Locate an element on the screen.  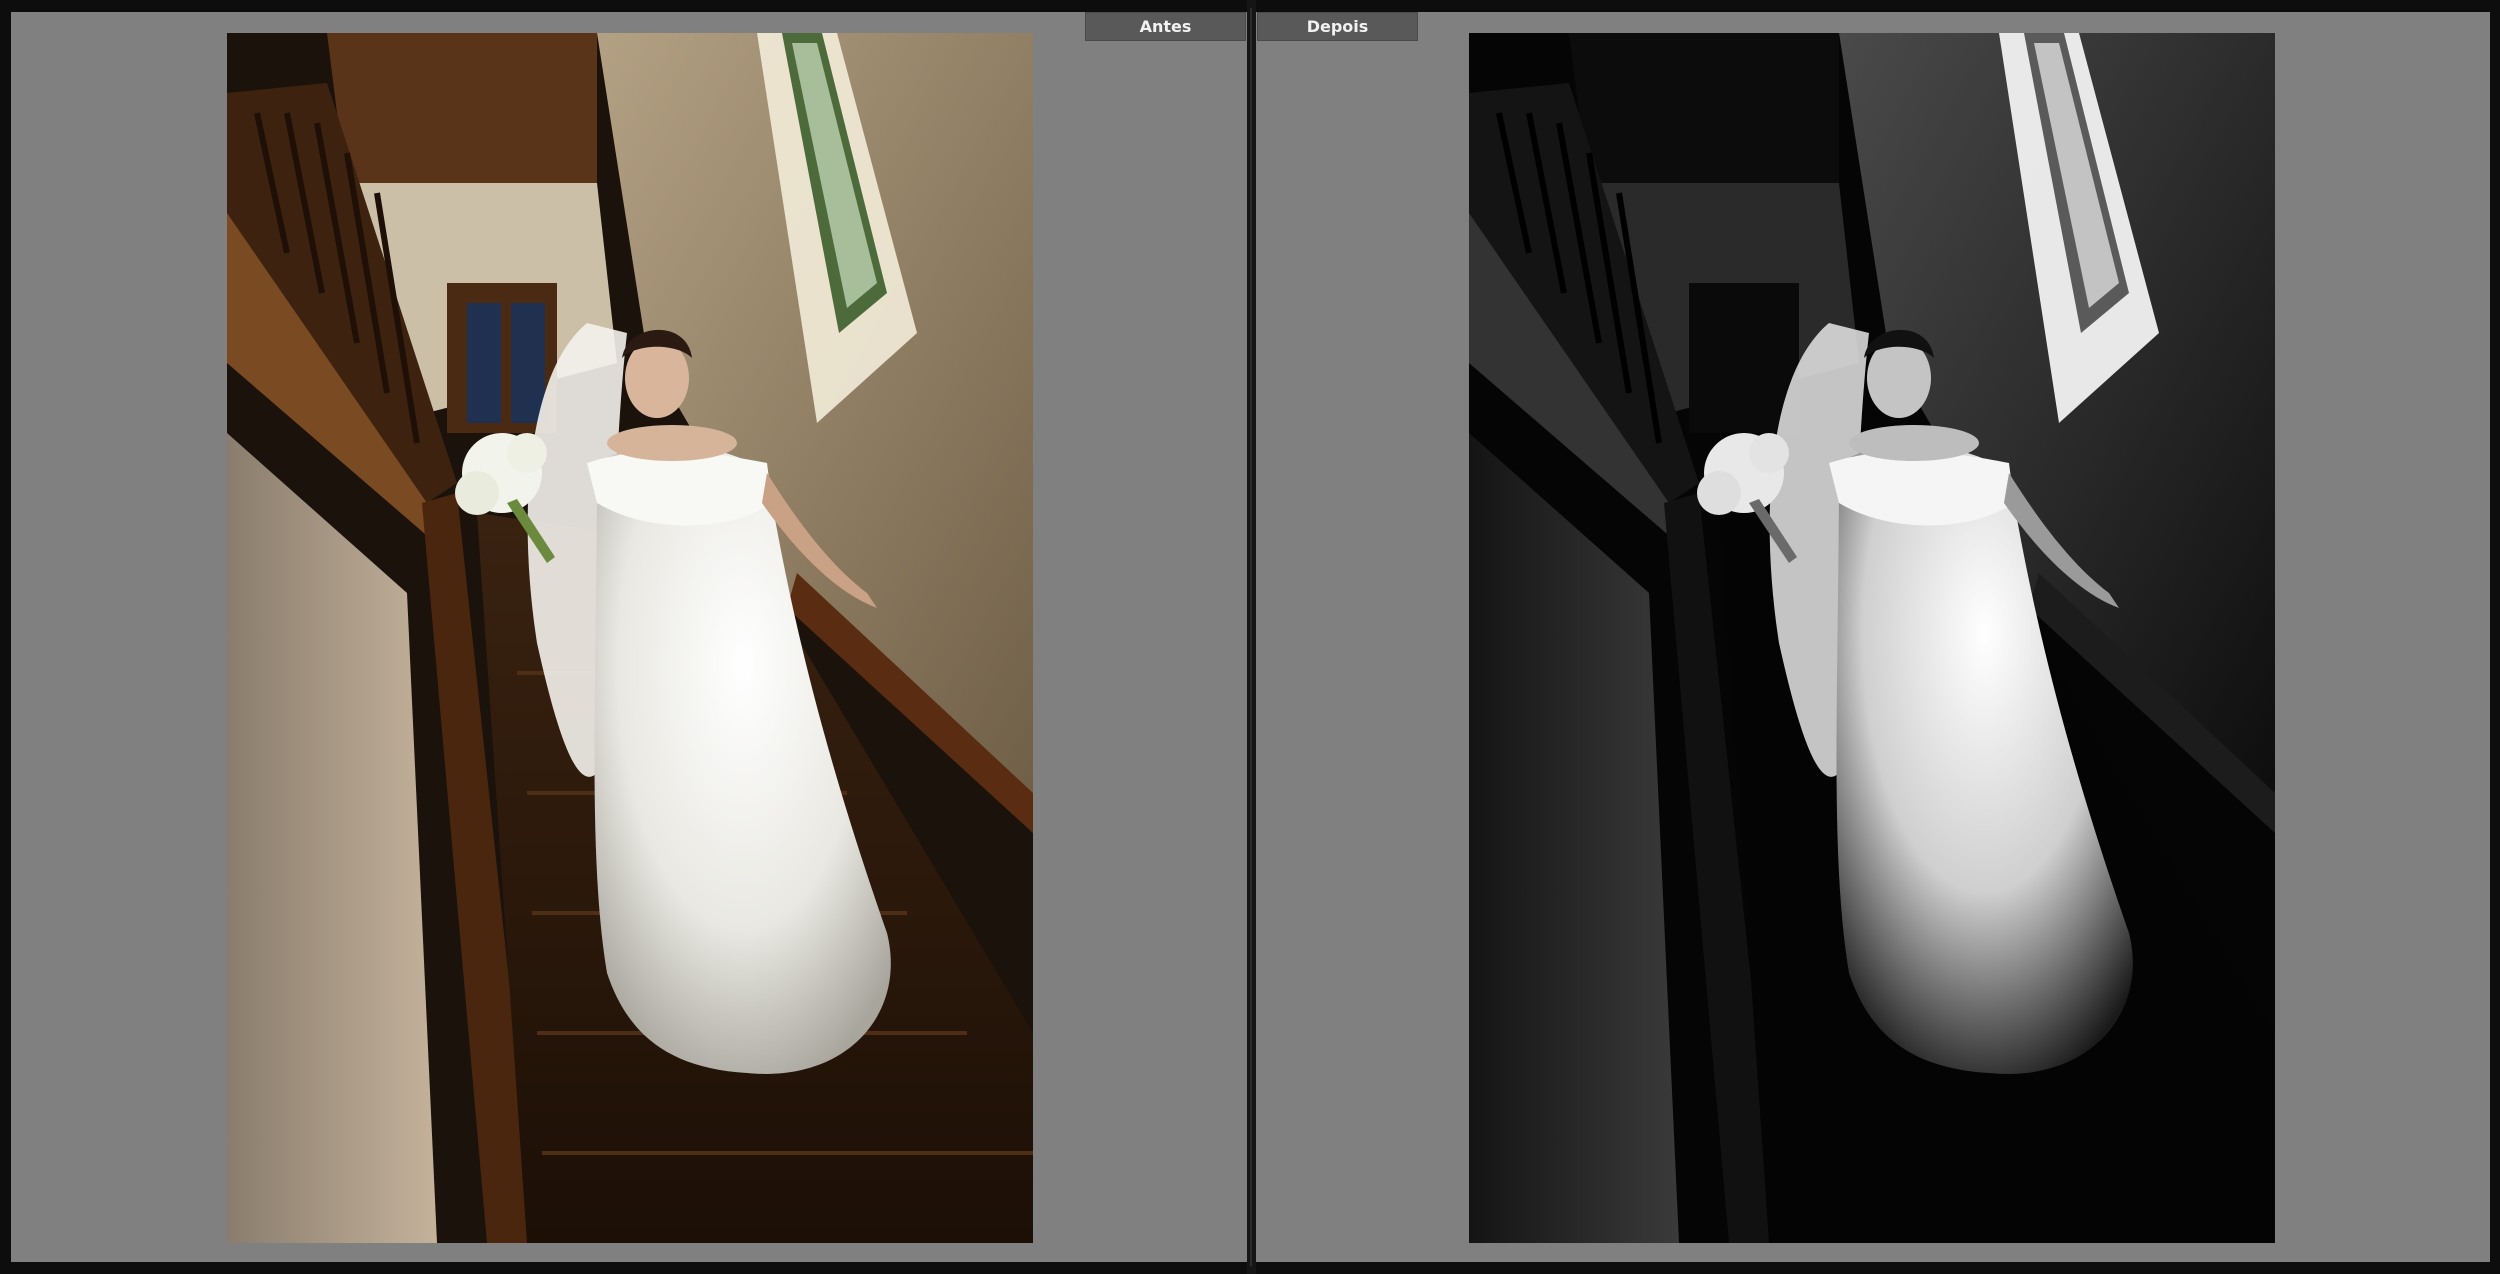
after-label: Depois is located at coordinates (1337, 26).